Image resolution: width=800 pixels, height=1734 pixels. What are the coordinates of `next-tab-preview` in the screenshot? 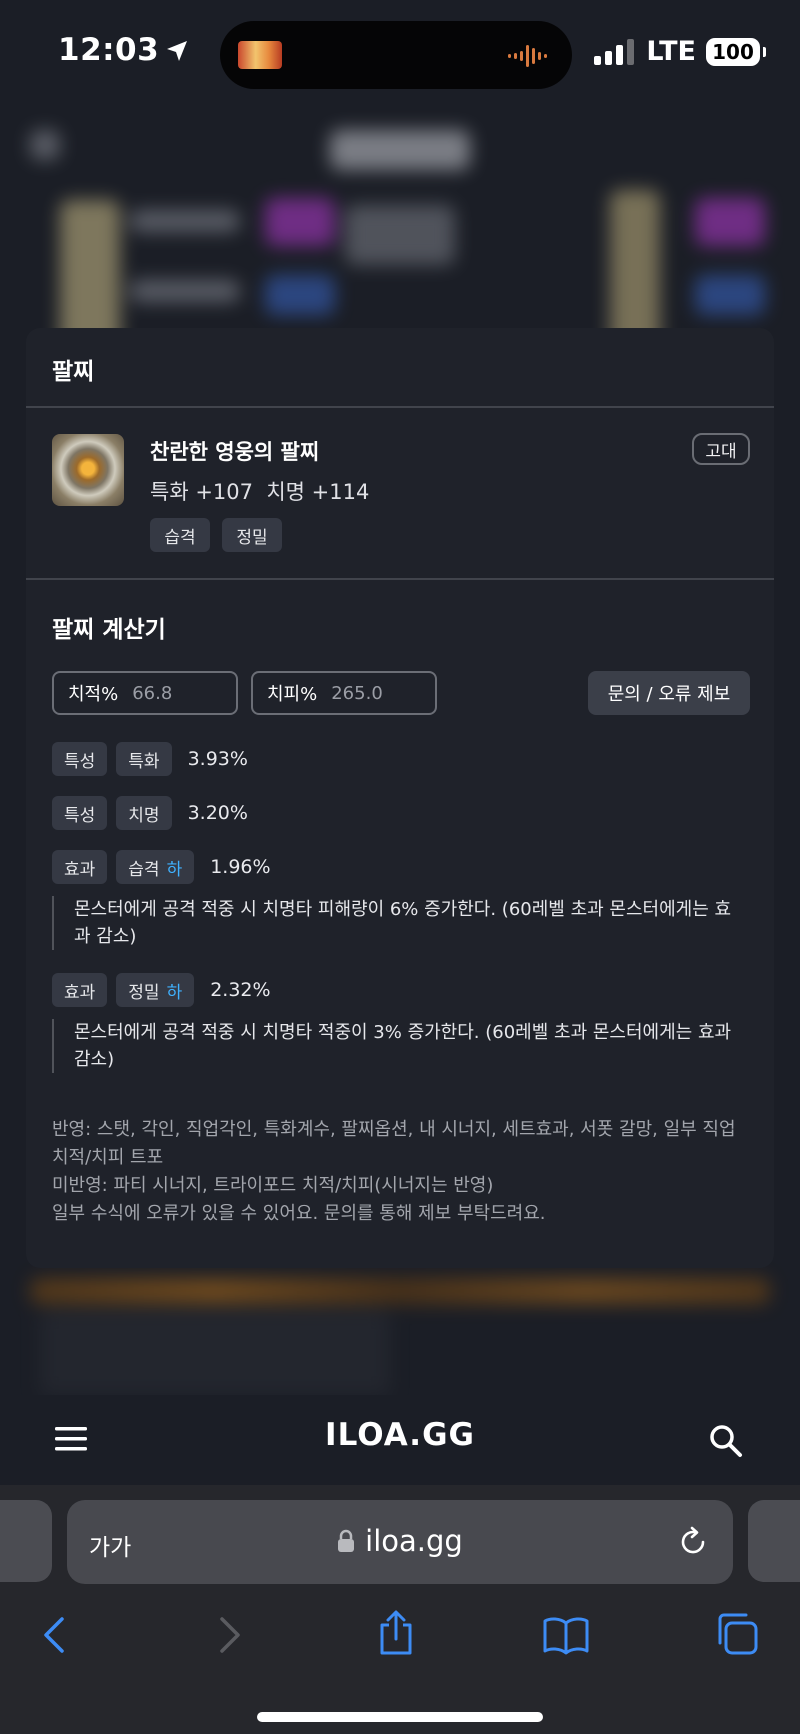 It's located at (774, 1541).